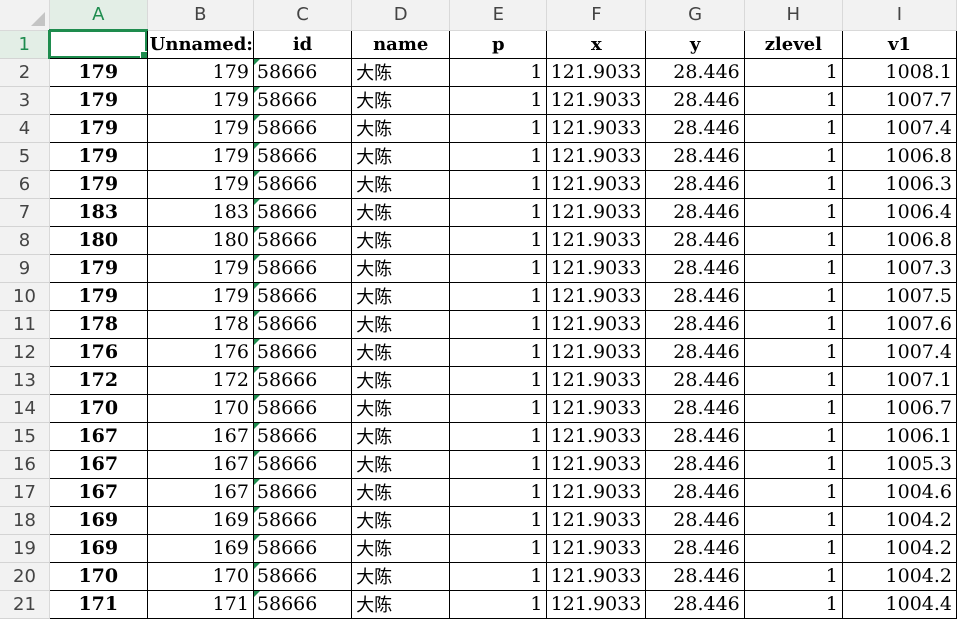 The image size is (957, 625). What do you see at coordinates (200, 324) in the screenshot?
I see `cell-b: 178` at bounding box center [200, 324].